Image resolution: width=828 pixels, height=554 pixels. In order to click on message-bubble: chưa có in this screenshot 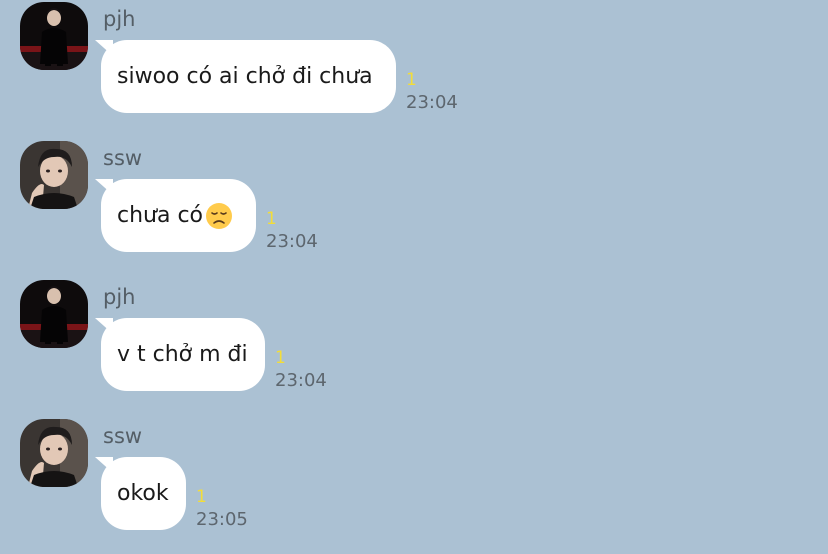, I will do `click(175, 215)`.